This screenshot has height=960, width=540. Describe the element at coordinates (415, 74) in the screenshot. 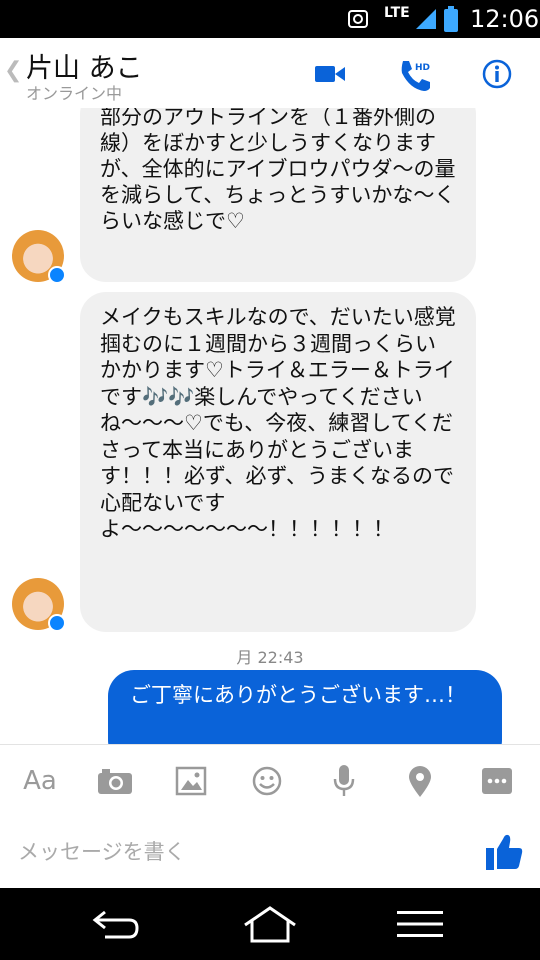

I see `hd-phone-call-icon: HD` at that location.